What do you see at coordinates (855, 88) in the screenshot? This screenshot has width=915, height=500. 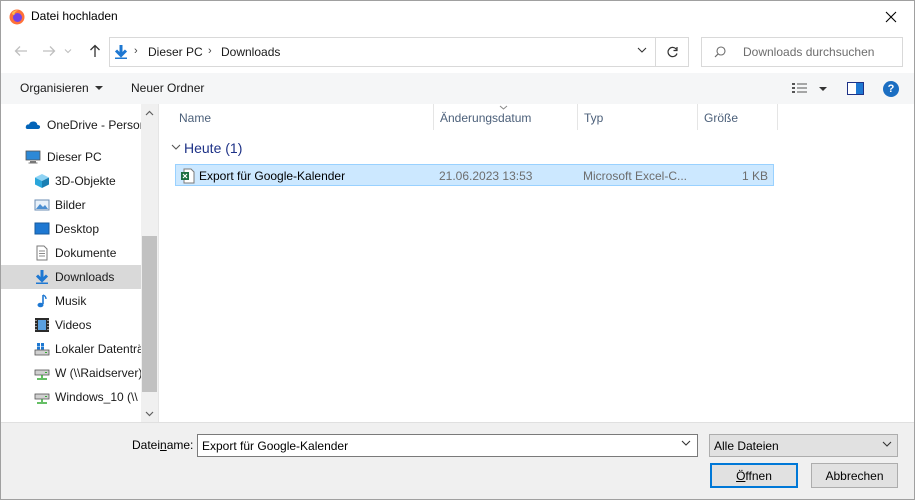 I see `preview-pane-icon` at bounding box center [855, 88].